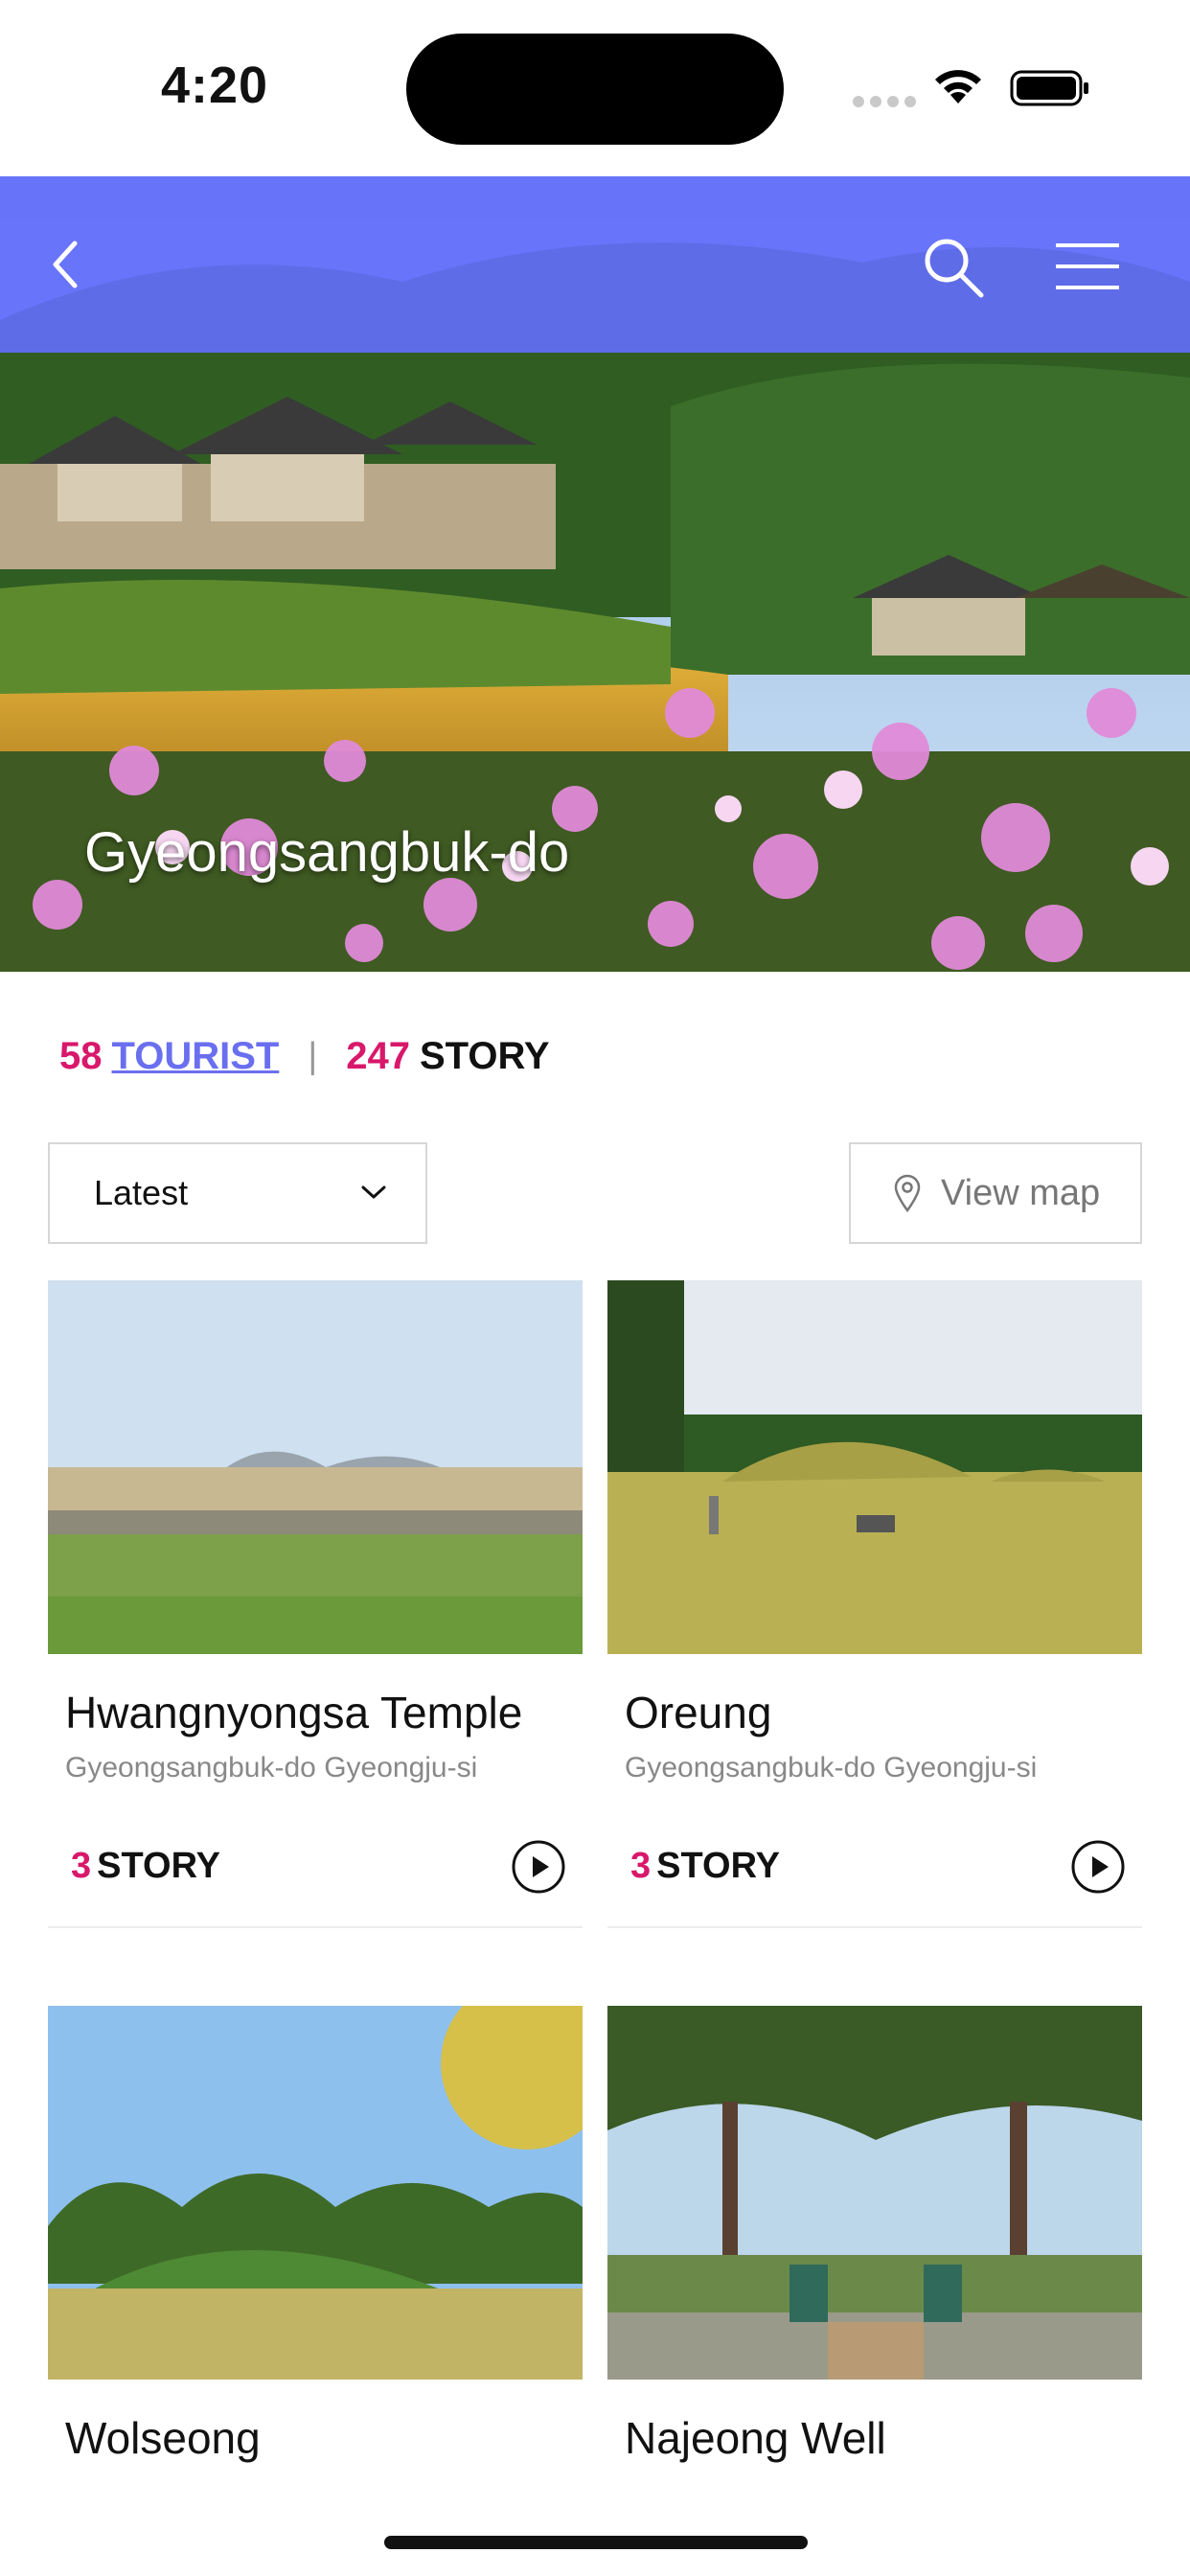  I want to click on card-title: Hwangnyongsa Temple, so click(294, 1713).